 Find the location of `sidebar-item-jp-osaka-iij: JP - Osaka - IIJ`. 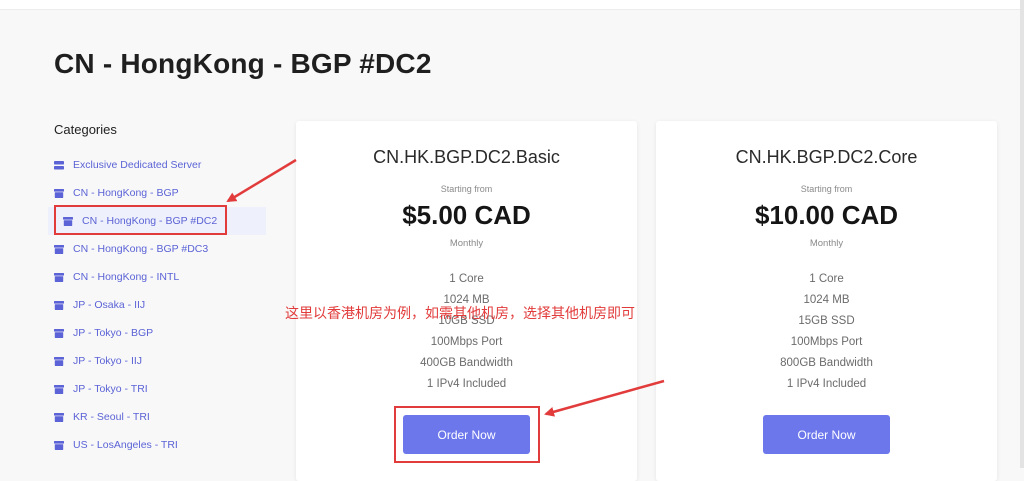

sidebar-item-jp-osaka-iij: JP - Osaka - IIJ is located at coordinates (160, 305).